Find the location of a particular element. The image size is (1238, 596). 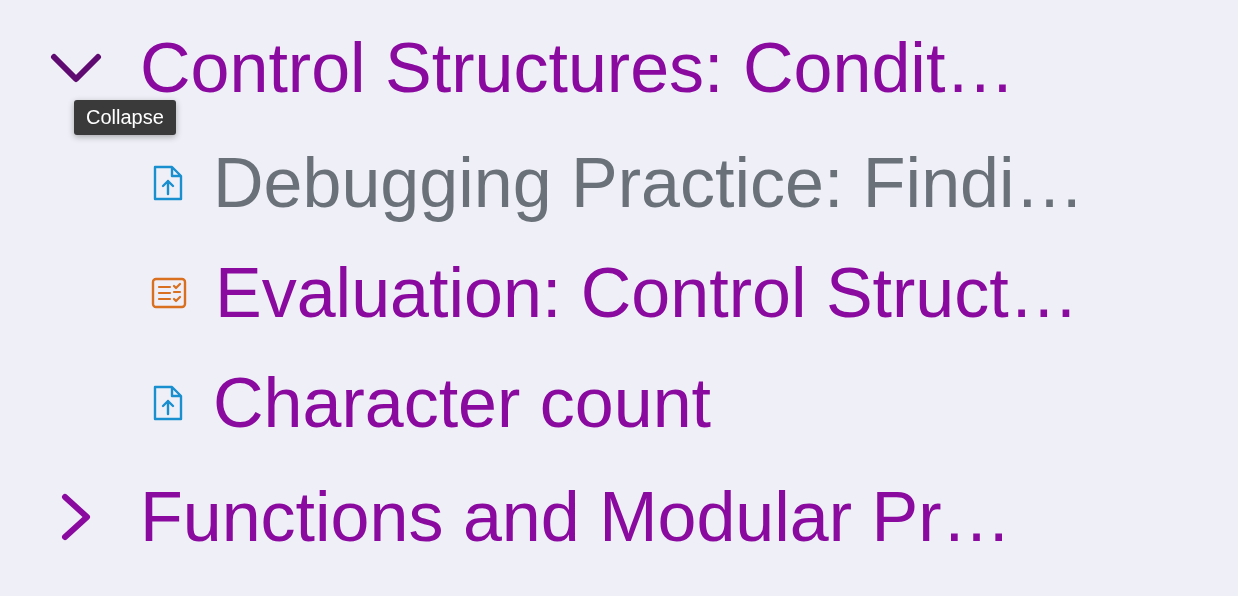

tooltip: Collapse is located at coordinates (125, 117).